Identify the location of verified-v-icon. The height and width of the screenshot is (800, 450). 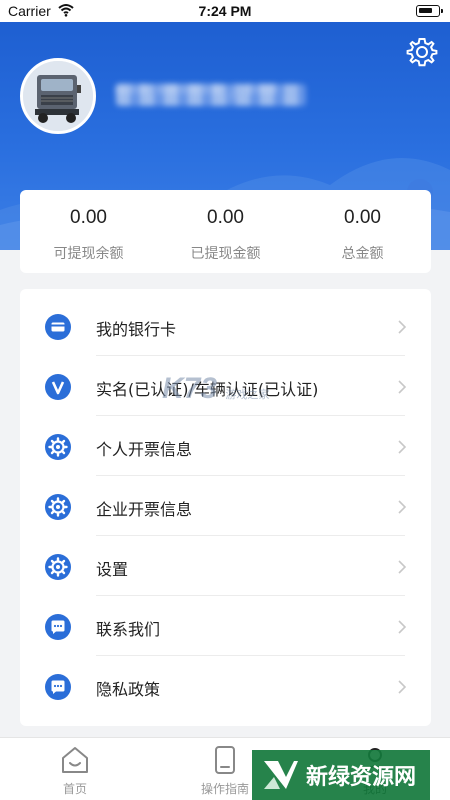
(58, 387).